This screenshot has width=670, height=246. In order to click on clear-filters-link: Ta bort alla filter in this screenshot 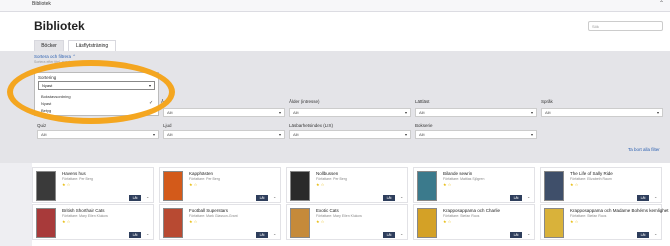, I will do `click(644, 149)`.